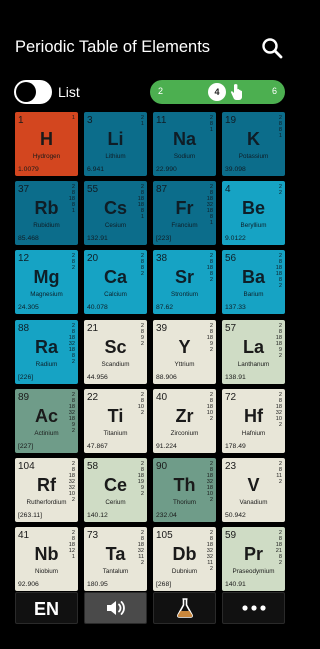  I want to click on element-name: Zirconium, so click(184, 433).